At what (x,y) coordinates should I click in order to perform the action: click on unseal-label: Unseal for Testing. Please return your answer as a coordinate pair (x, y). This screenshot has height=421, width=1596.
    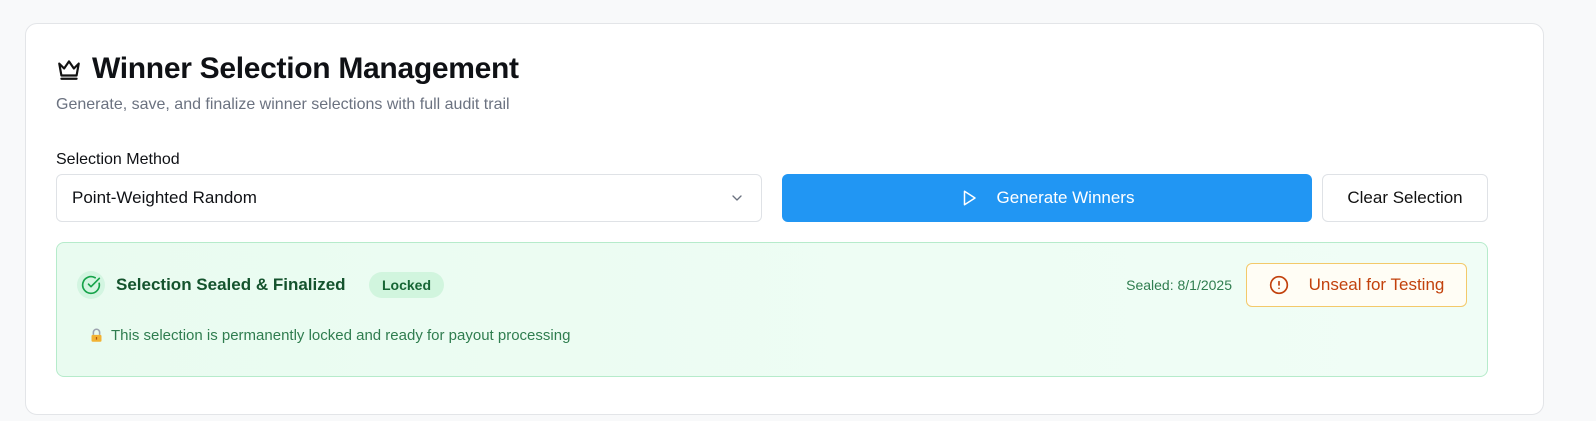
    Looking at the image, I should click on (1376, 284).